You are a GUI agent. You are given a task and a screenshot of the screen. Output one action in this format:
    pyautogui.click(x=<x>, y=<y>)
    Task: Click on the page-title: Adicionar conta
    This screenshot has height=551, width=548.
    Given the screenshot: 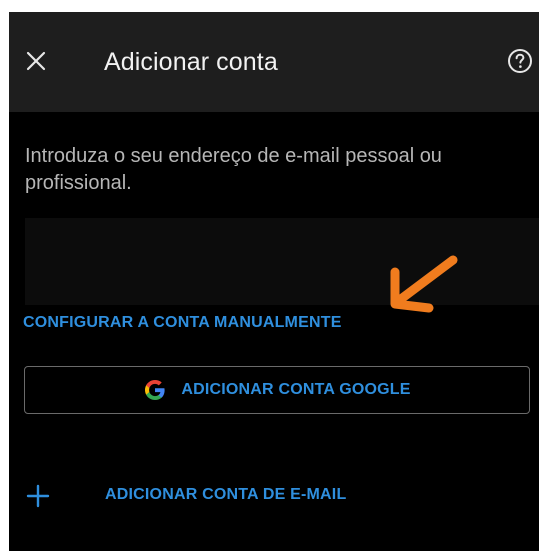 What is the action you would take?
    pyautogui.click(x=191, y=62)
    